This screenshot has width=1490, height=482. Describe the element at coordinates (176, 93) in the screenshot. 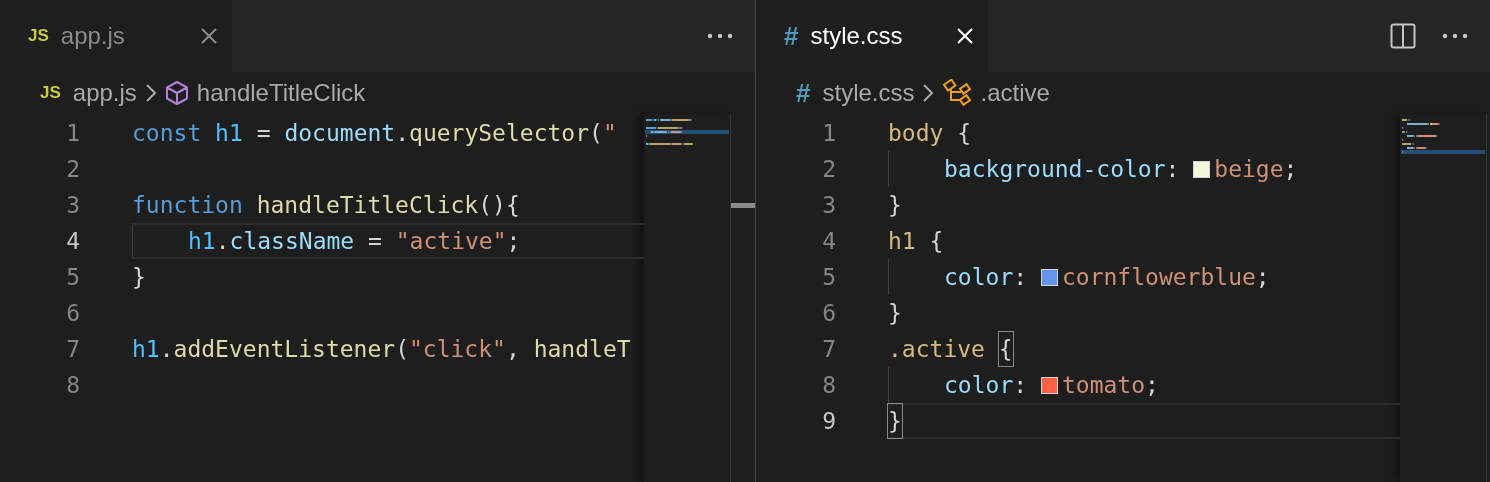

I see `cube-icon` at that location.